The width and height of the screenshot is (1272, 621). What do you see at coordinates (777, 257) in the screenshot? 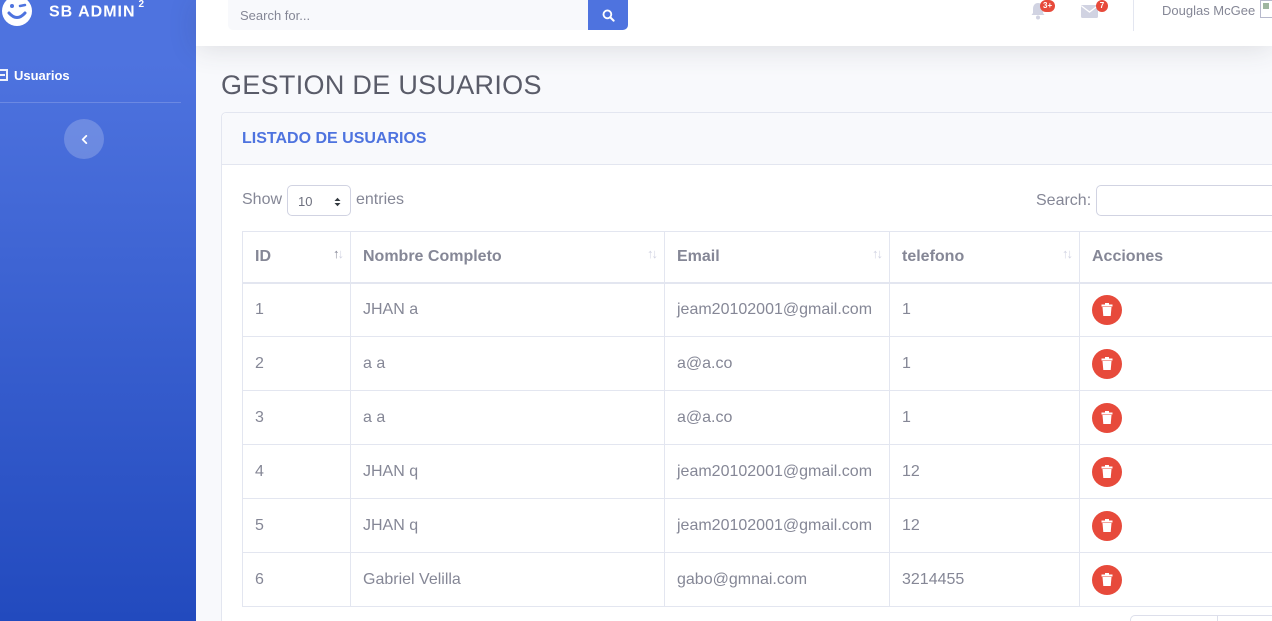
I see `column-header-email: Email ↑↓` at bounding box center [777, 257].